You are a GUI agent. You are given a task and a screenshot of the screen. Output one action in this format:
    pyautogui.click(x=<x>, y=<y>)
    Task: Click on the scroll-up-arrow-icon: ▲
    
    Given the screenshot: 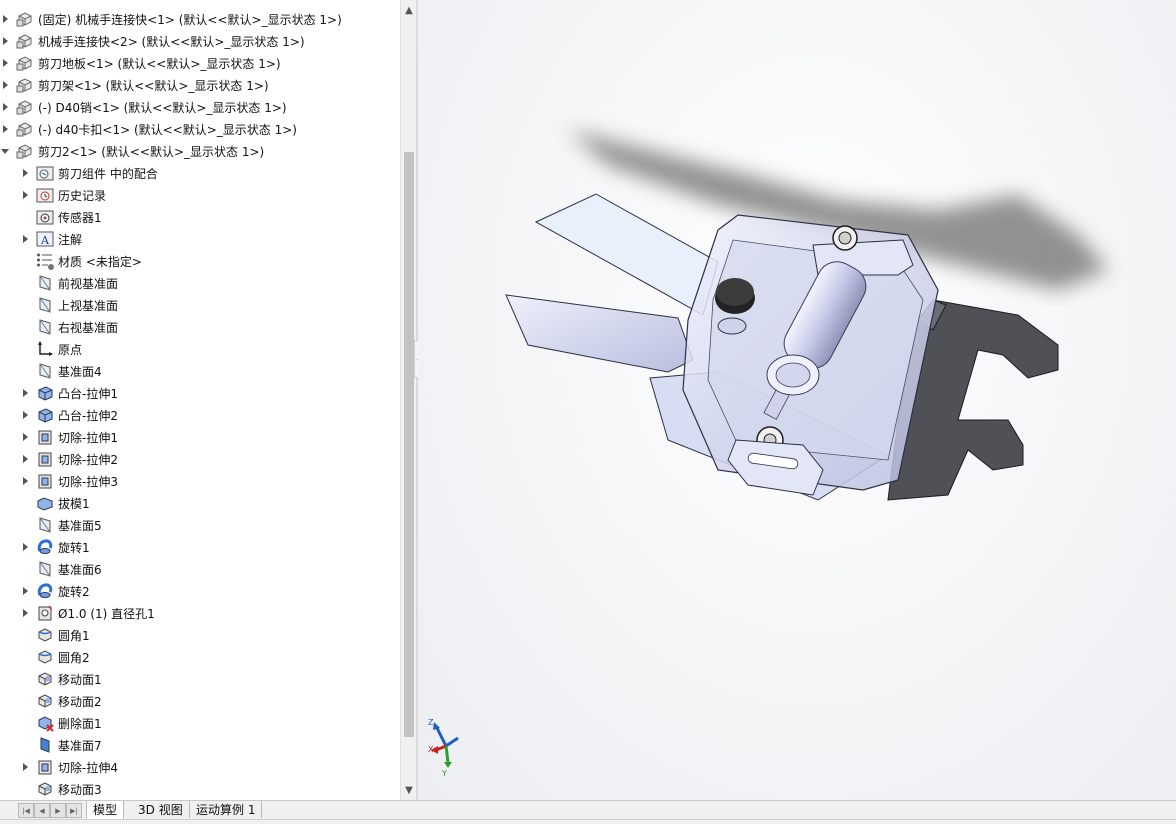 What is the action you would take?
    pyautogui.click(x=409, y=10)
    